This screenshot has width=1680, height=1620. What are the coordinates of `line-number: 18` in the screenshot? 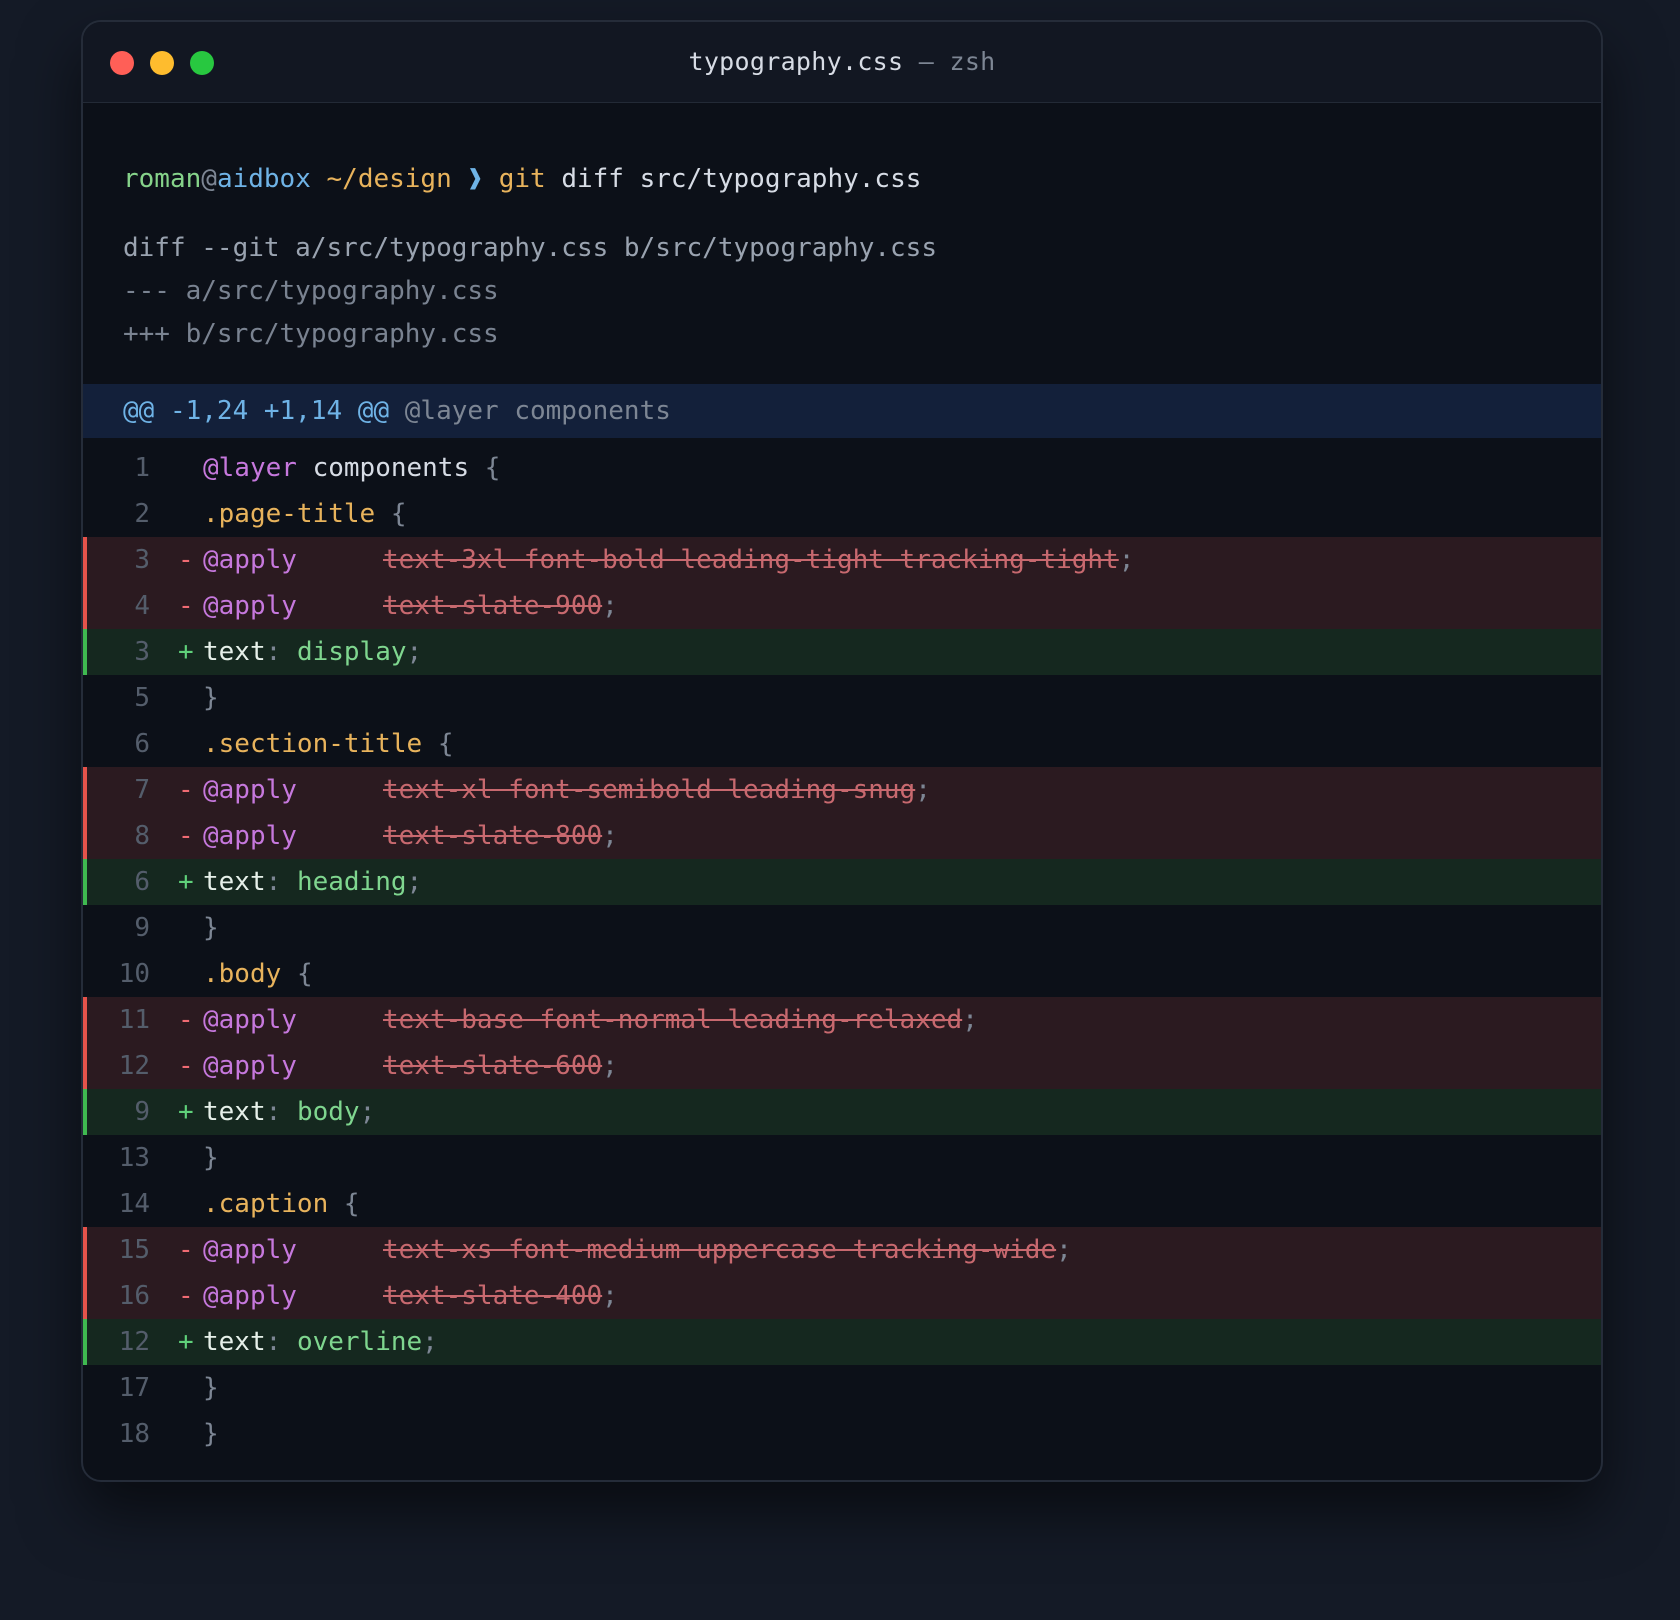 It's located at (134, 1434).